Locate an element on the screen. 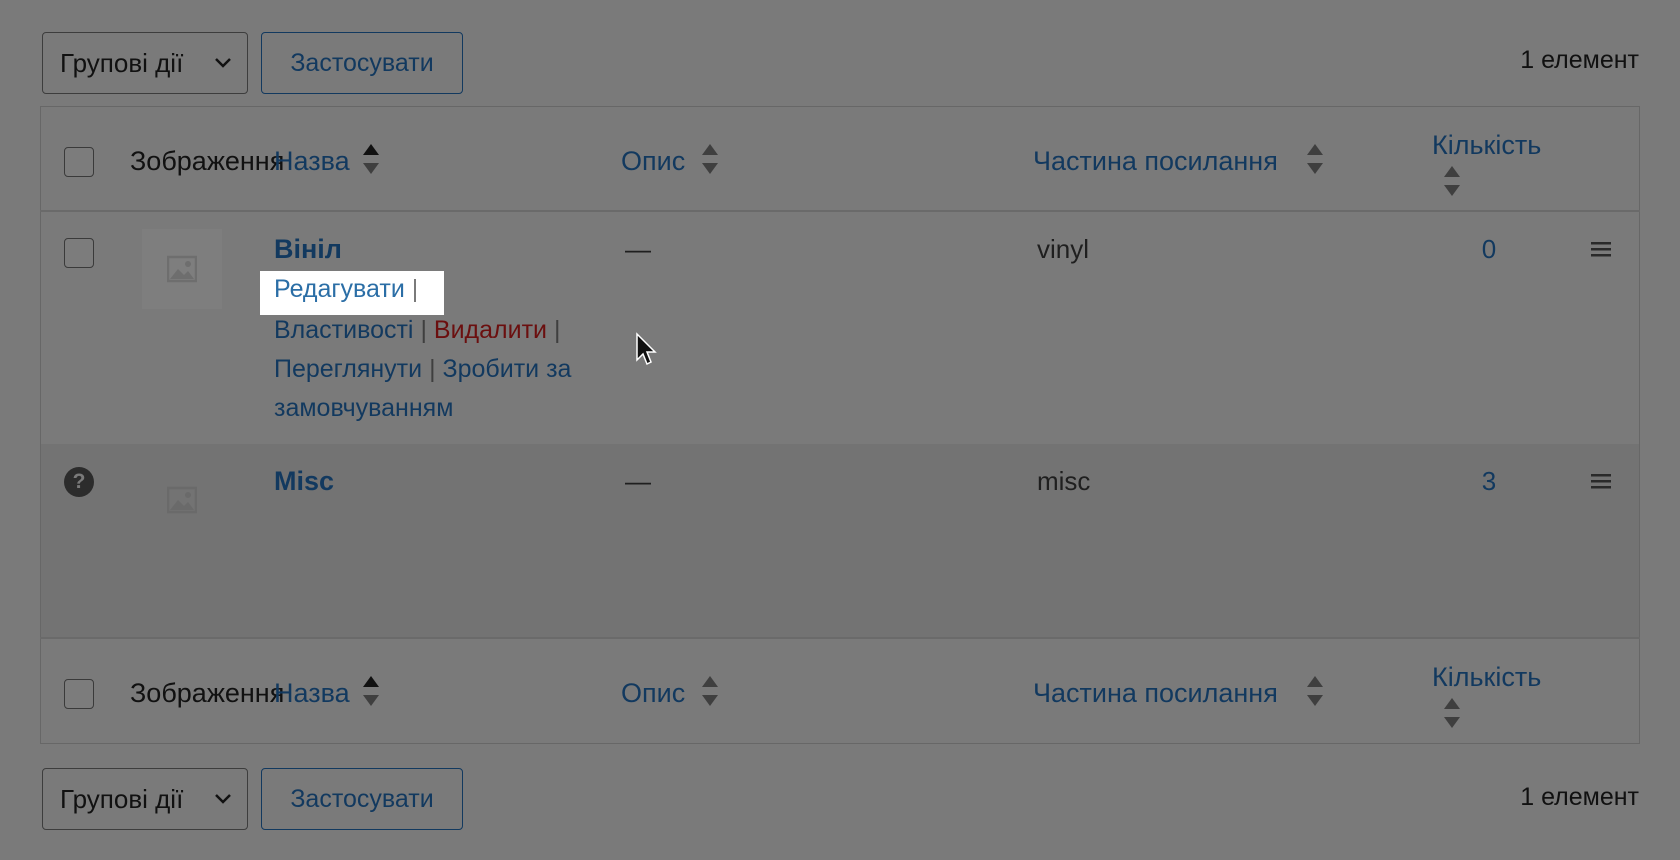  edit-link: Редагувати is located at coordinates (339, 289).